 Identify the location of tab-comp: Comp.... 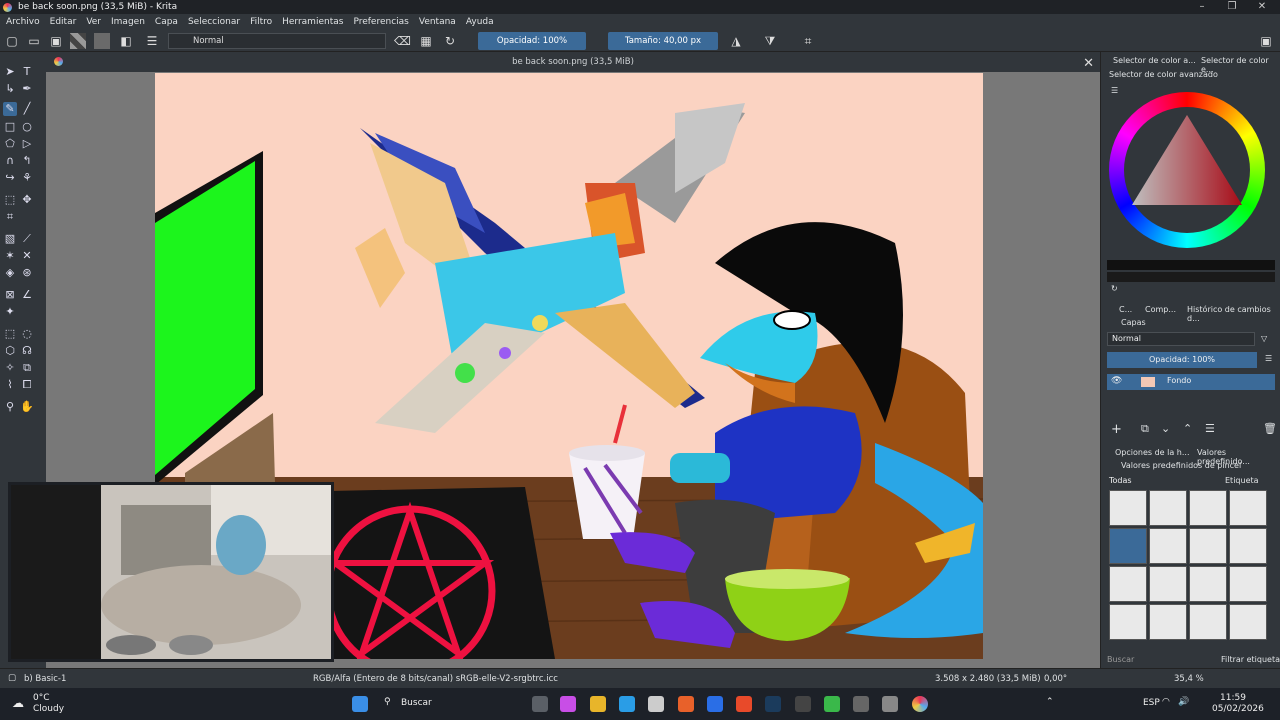
(1160, 309).